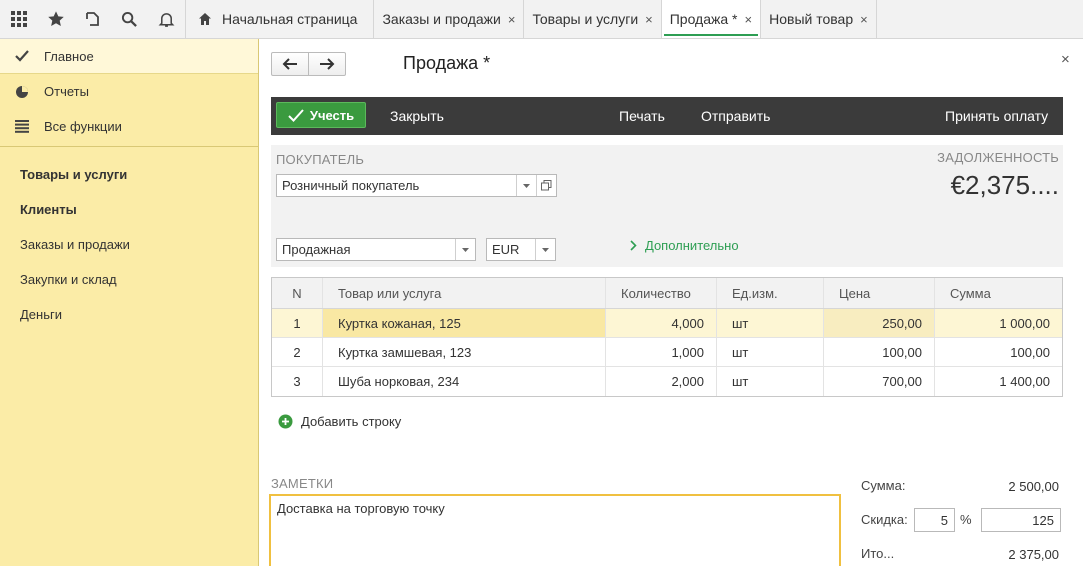 Image resolution: width=1083 pixels, height=566 pixels. Describe the element at coordinates (546, 185) in the screenshot. I see `open-icon` at that location.